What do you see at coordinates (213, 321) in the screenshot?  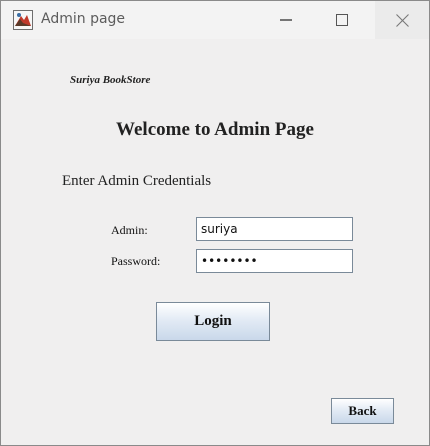 I see `login-button: Login` at bounding box center [213, 321].